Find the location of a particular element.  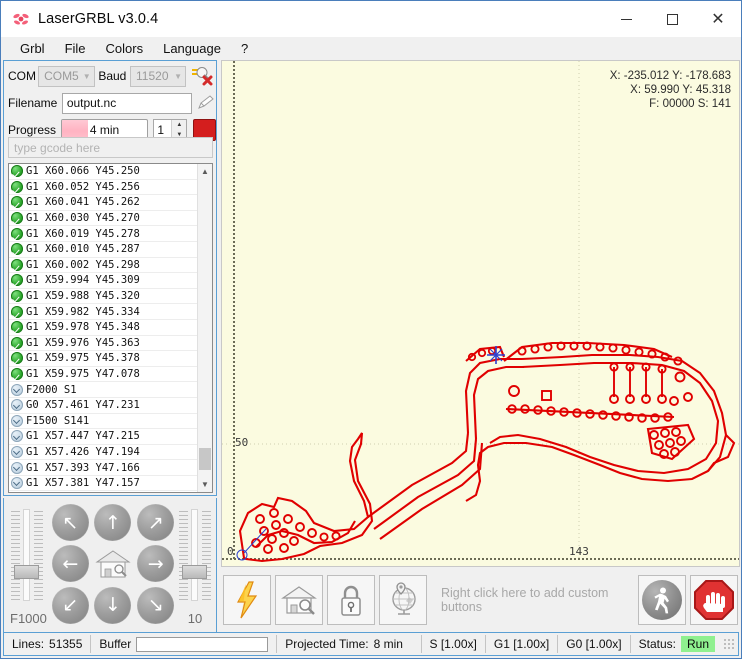

emergency-stop-button is located at coordinates (714, 600).